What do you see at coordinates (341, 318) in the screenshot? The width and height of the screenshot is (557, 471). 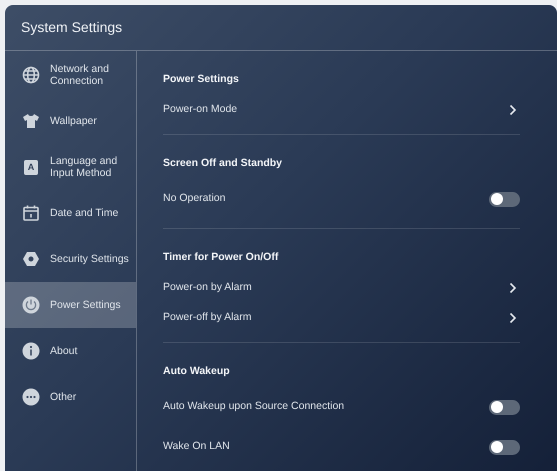 I see `setting-row: Power-off by Alarm` at bounding box center [341, 318].